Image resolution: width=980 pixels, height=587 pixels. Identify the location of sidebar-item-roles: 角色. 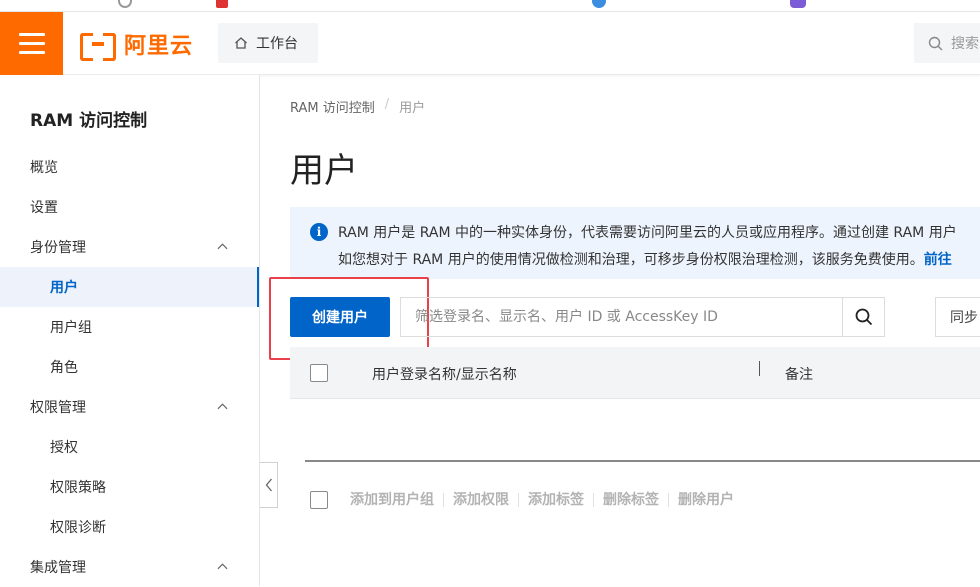
(129, 367).